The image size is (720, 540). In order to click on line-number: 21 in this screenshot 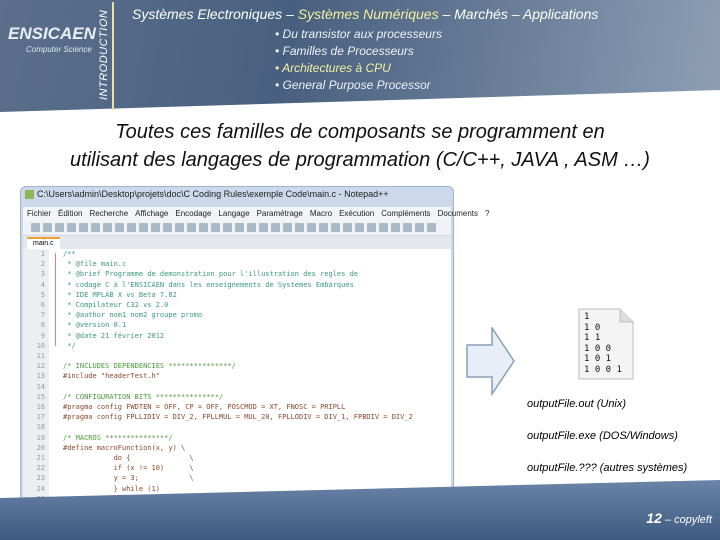, I will do `click(40, 458)`.